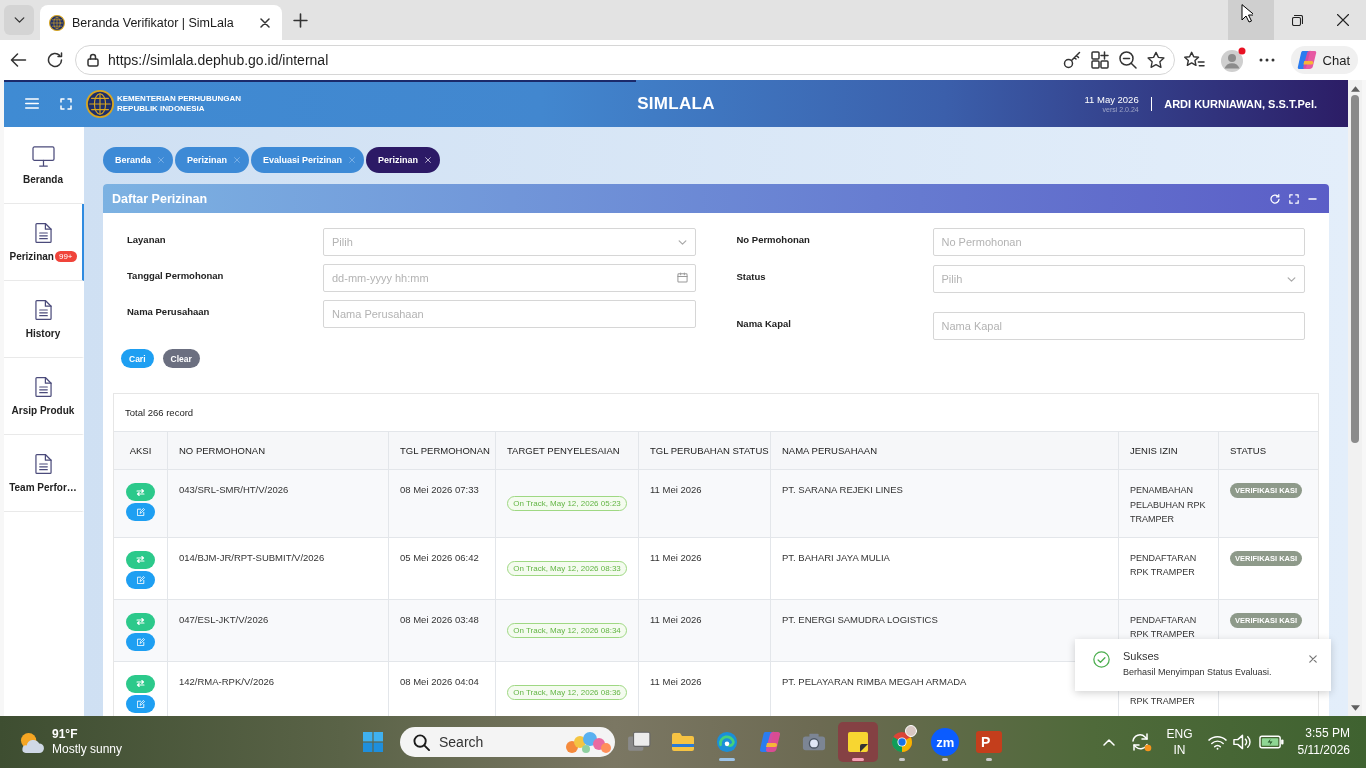 This screenshot has width=1366, height=768. Describe the element at coordinates (1312, 198) in the screenshot. I see `minimize-icon` at that location.